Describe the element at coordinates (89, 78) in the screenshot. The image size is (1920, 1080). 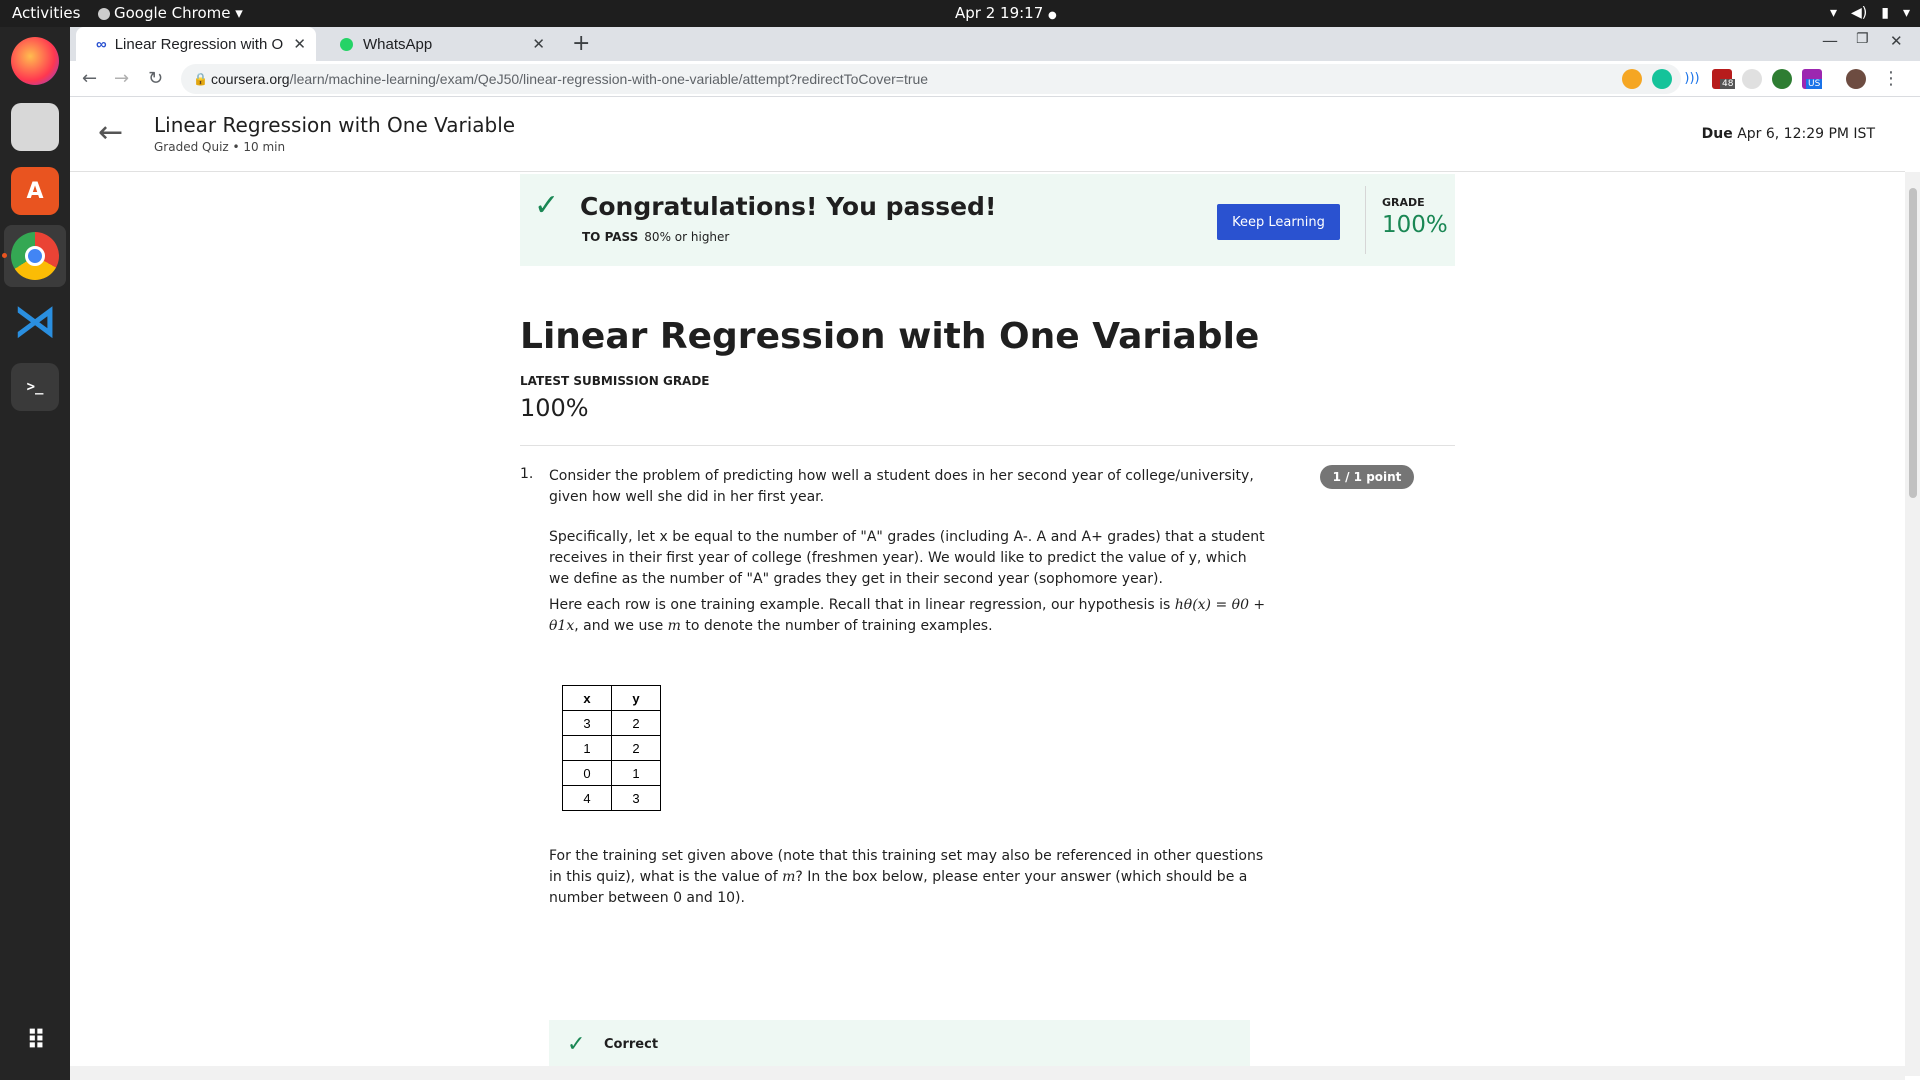
I see `back-icon: ←` at that location.